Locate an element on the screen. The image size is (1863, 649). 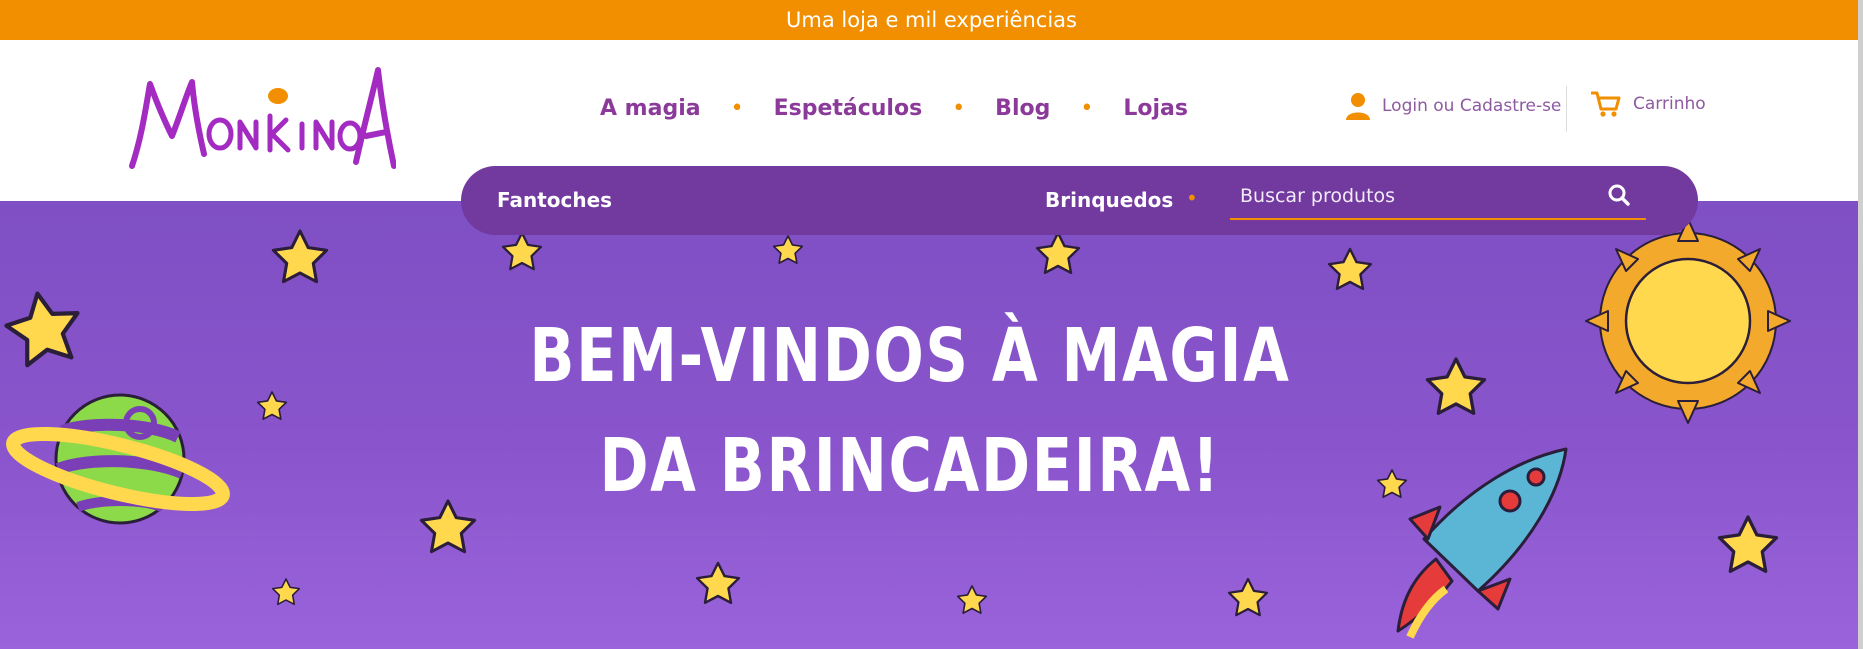
page-scrollbar is located at coordinates (1860, 324).